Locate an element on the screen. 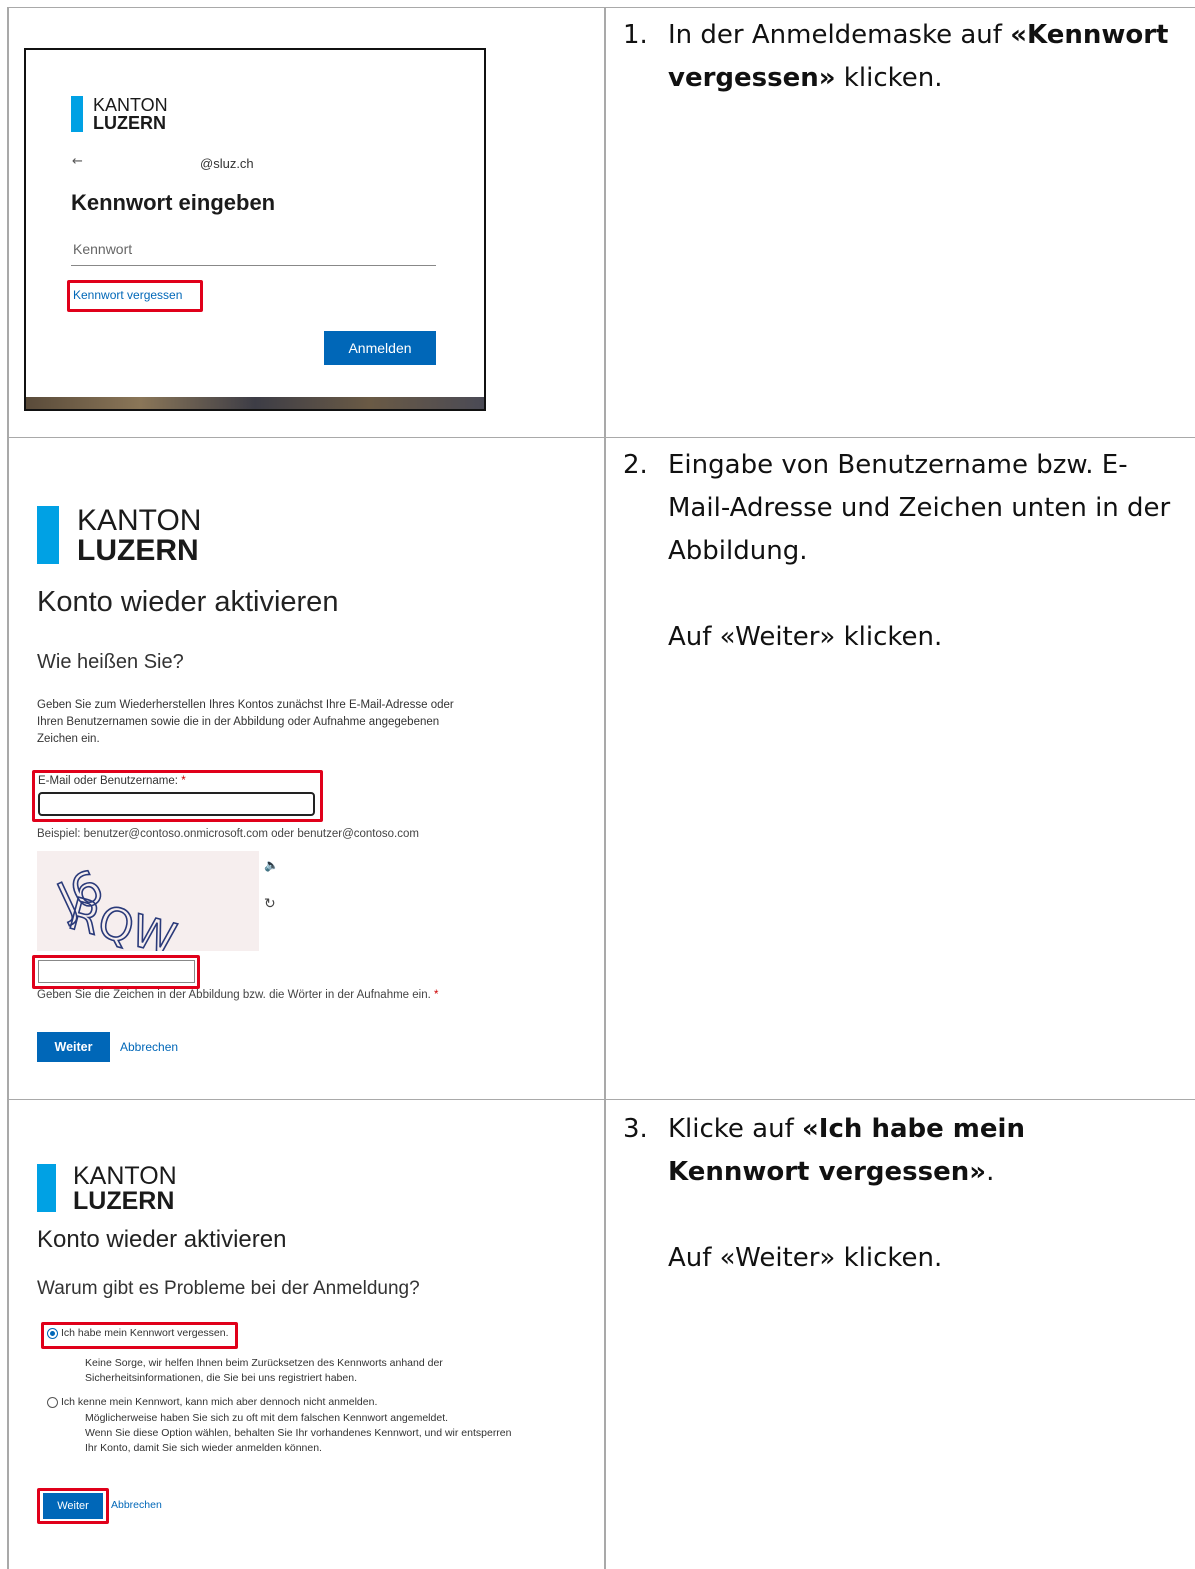 Image resolution: width=1195 pixels, height=1569 pixels. step-number: 2. is located at coordinates (635, 465).